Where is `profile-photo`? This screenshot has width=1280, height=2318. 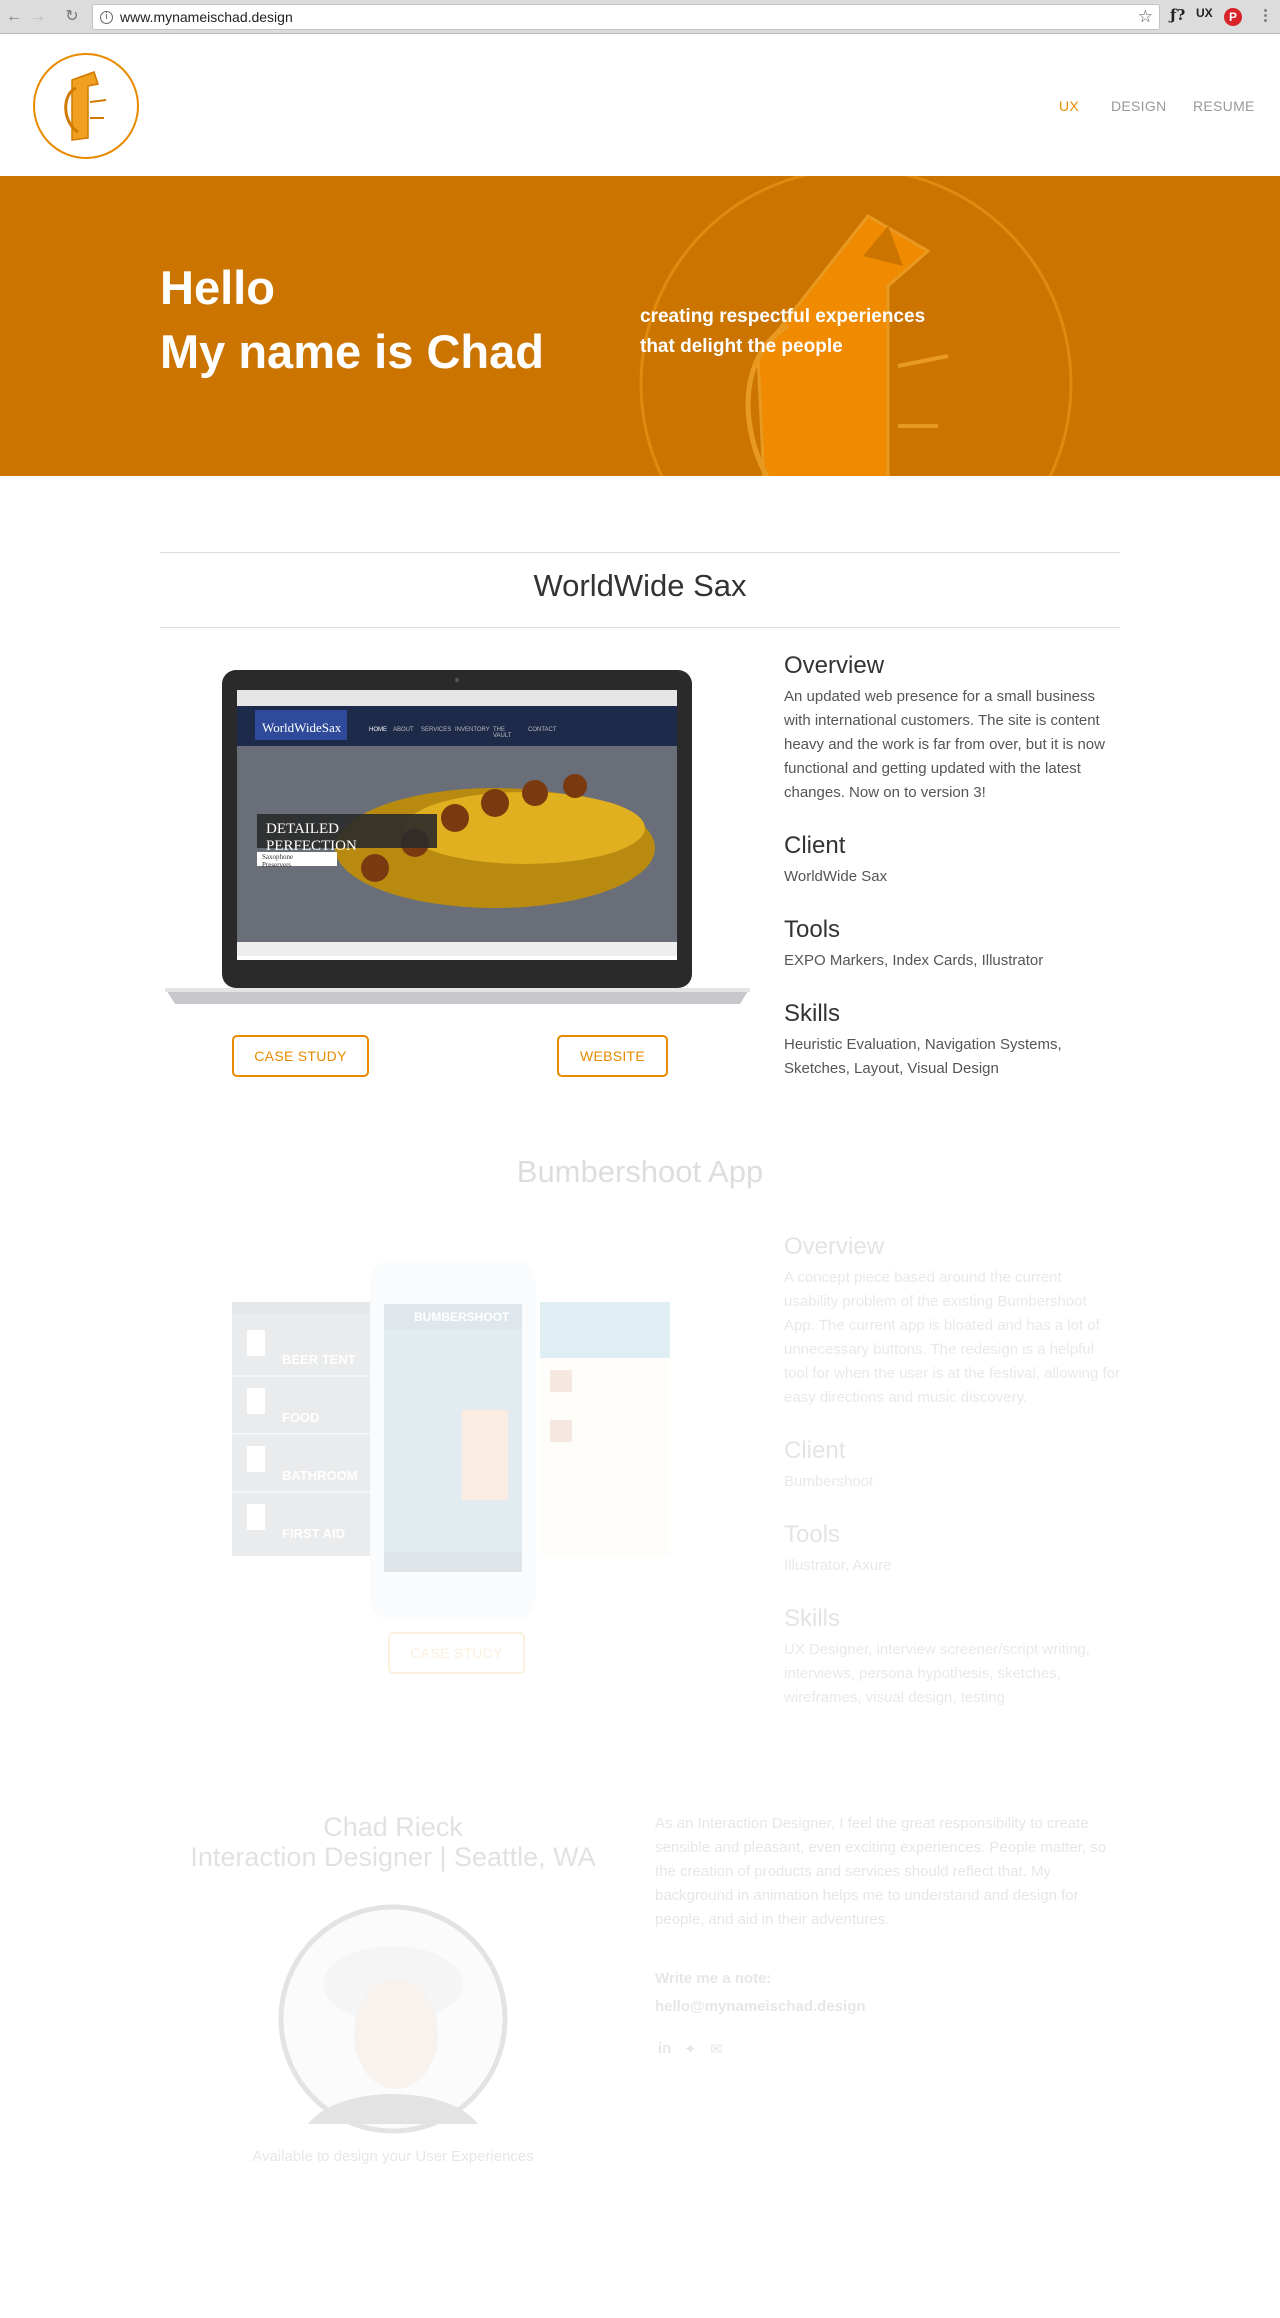 profile-photo is located at coordinates (393, 2019).